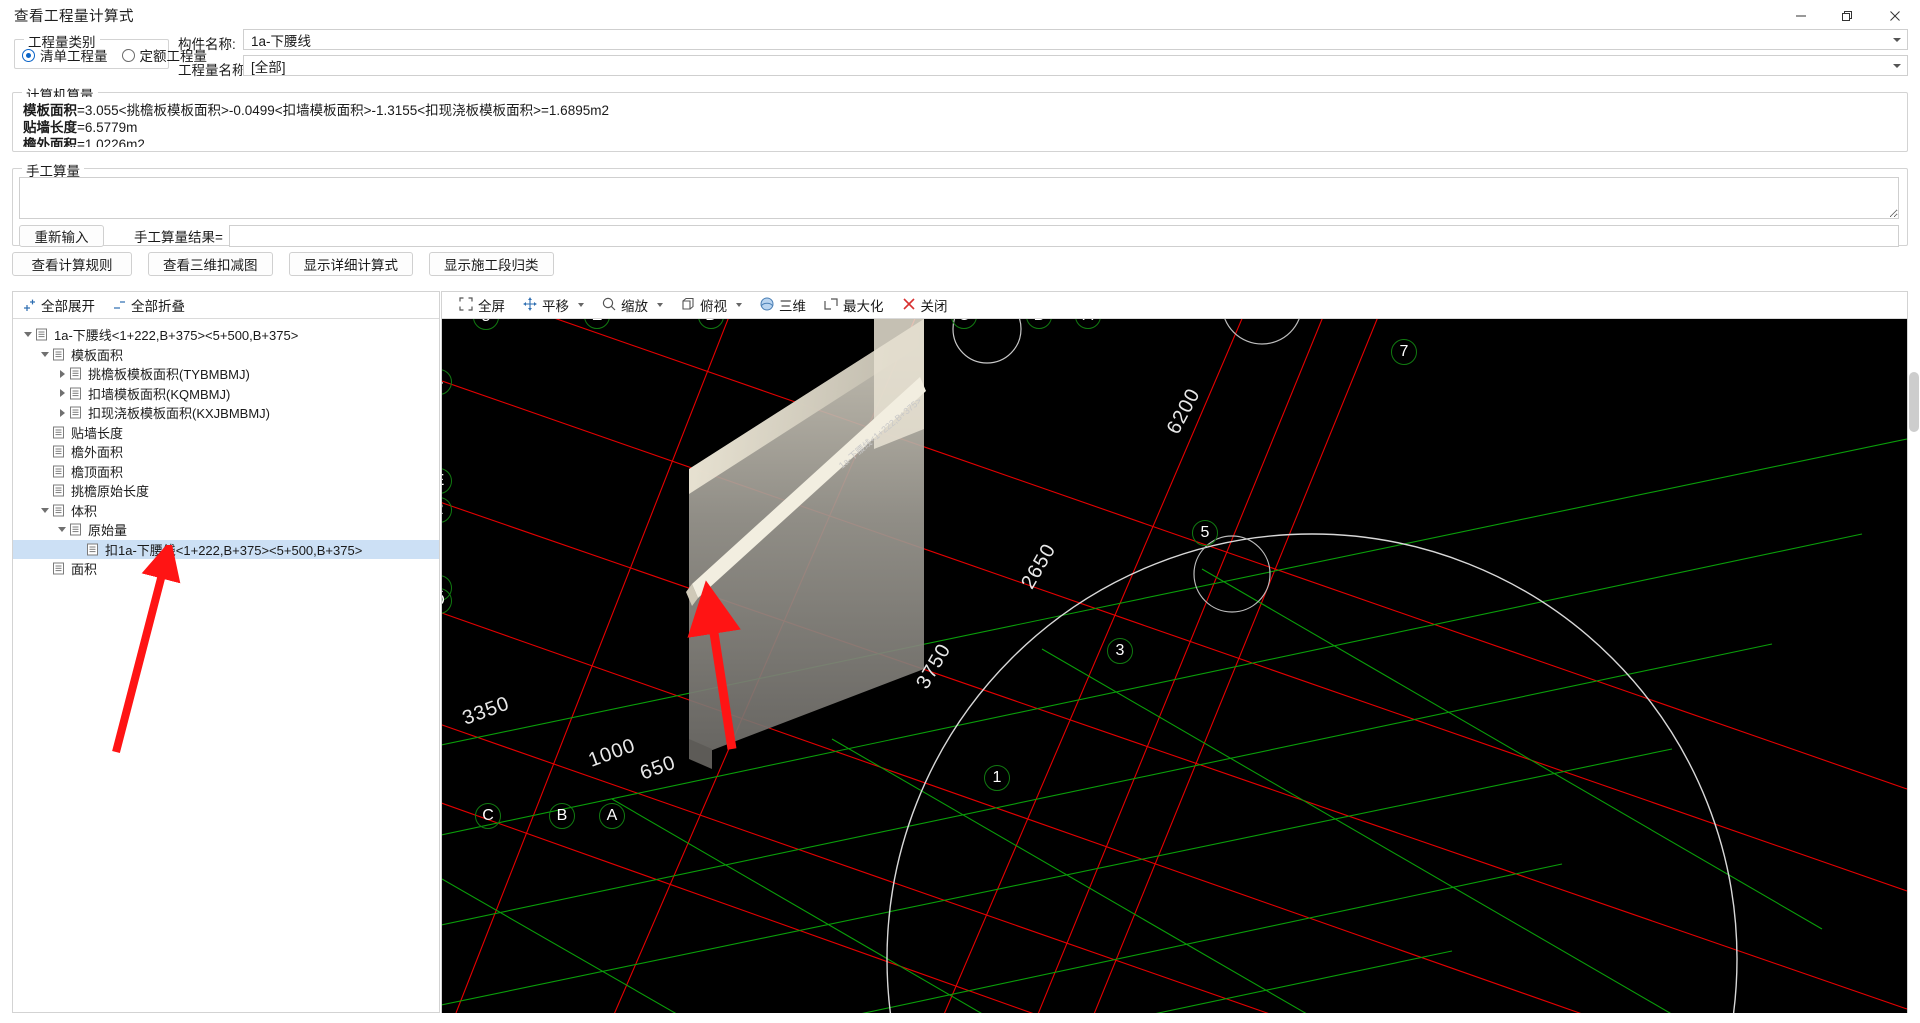  I want to click on view-3d-deduction-button: 查看三维扣减图, so click(210, 264).